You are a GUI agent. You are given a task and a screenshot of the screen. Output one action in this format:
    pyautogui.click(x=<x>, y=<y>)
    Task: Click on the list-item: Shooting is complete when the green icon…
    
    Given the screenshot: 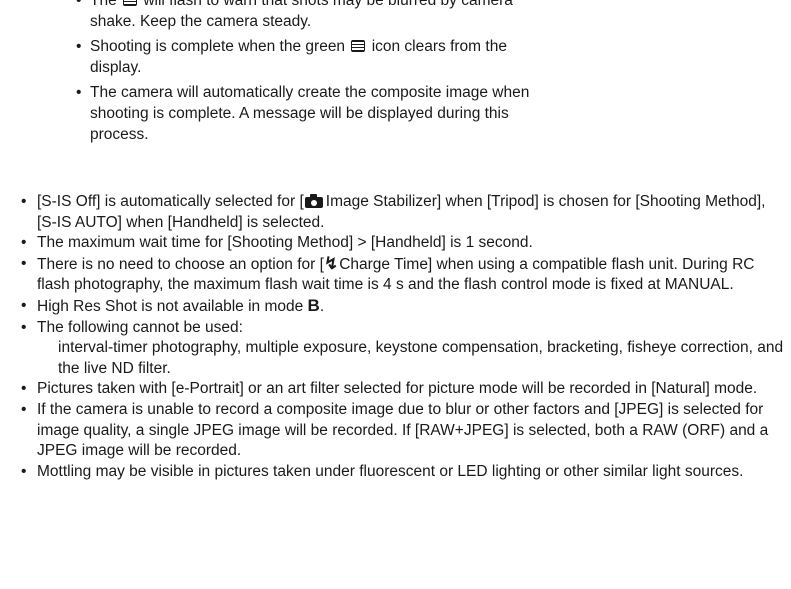 What is the action you would take?
    pyautogui.click(x=310, y=57)
    